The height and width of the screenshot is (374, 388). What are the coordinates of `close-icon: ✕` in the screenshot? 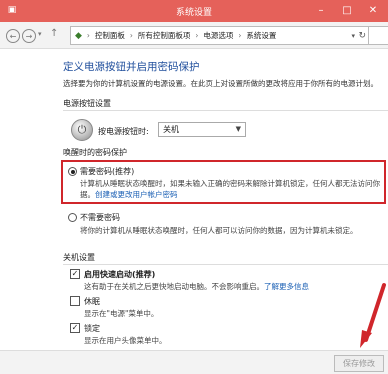 It's located at (373, 10).